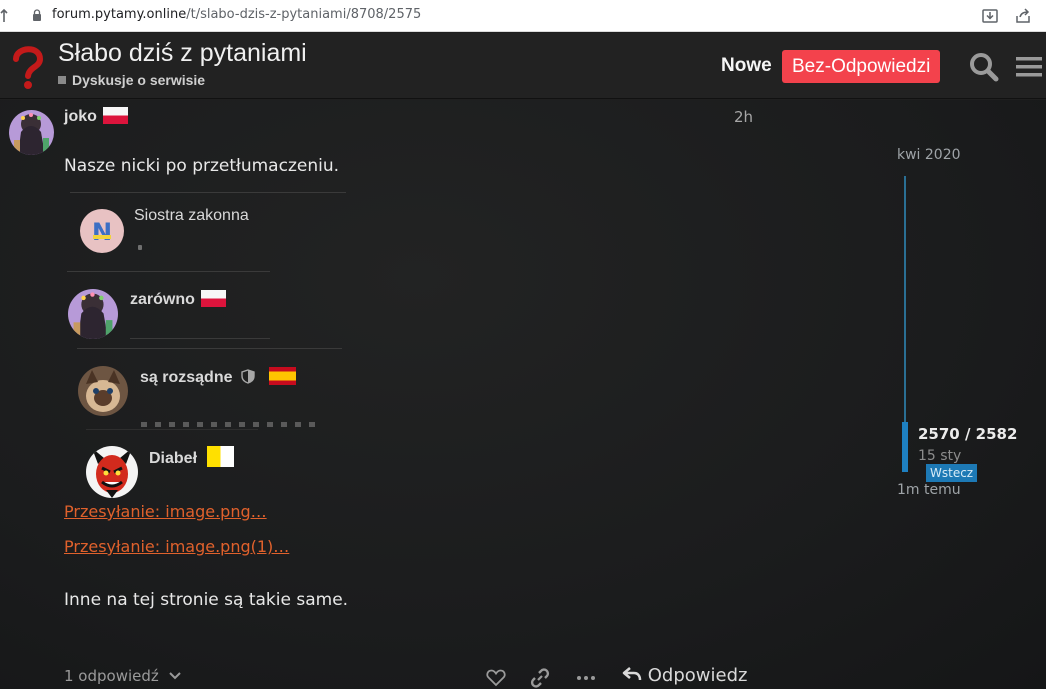 Image resolution: width=1046 pixels, height=689 pixels. What do you see at coordinates (990, 16) in the screenshot?
I see `install-app-icon` at bounding box center [990, 16].